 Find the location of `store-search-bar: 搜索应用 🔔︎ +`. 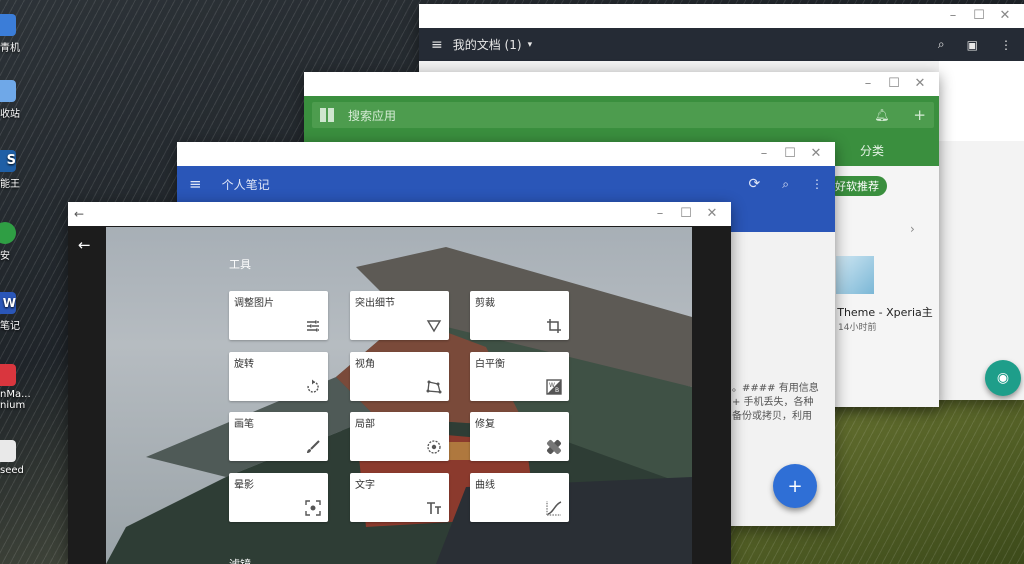

store-search-bar: 搜索应用 🔔︎ + is located at coordinates (623, 115).